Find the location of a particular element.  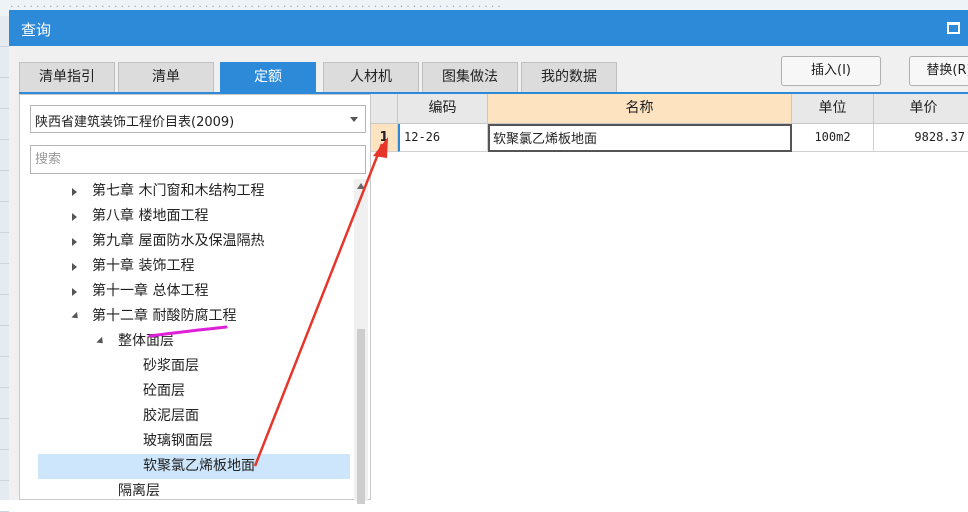

tree-node-chapter-7: 第七章 木门窗和木结构工程 is located at coordinates (185, 191).